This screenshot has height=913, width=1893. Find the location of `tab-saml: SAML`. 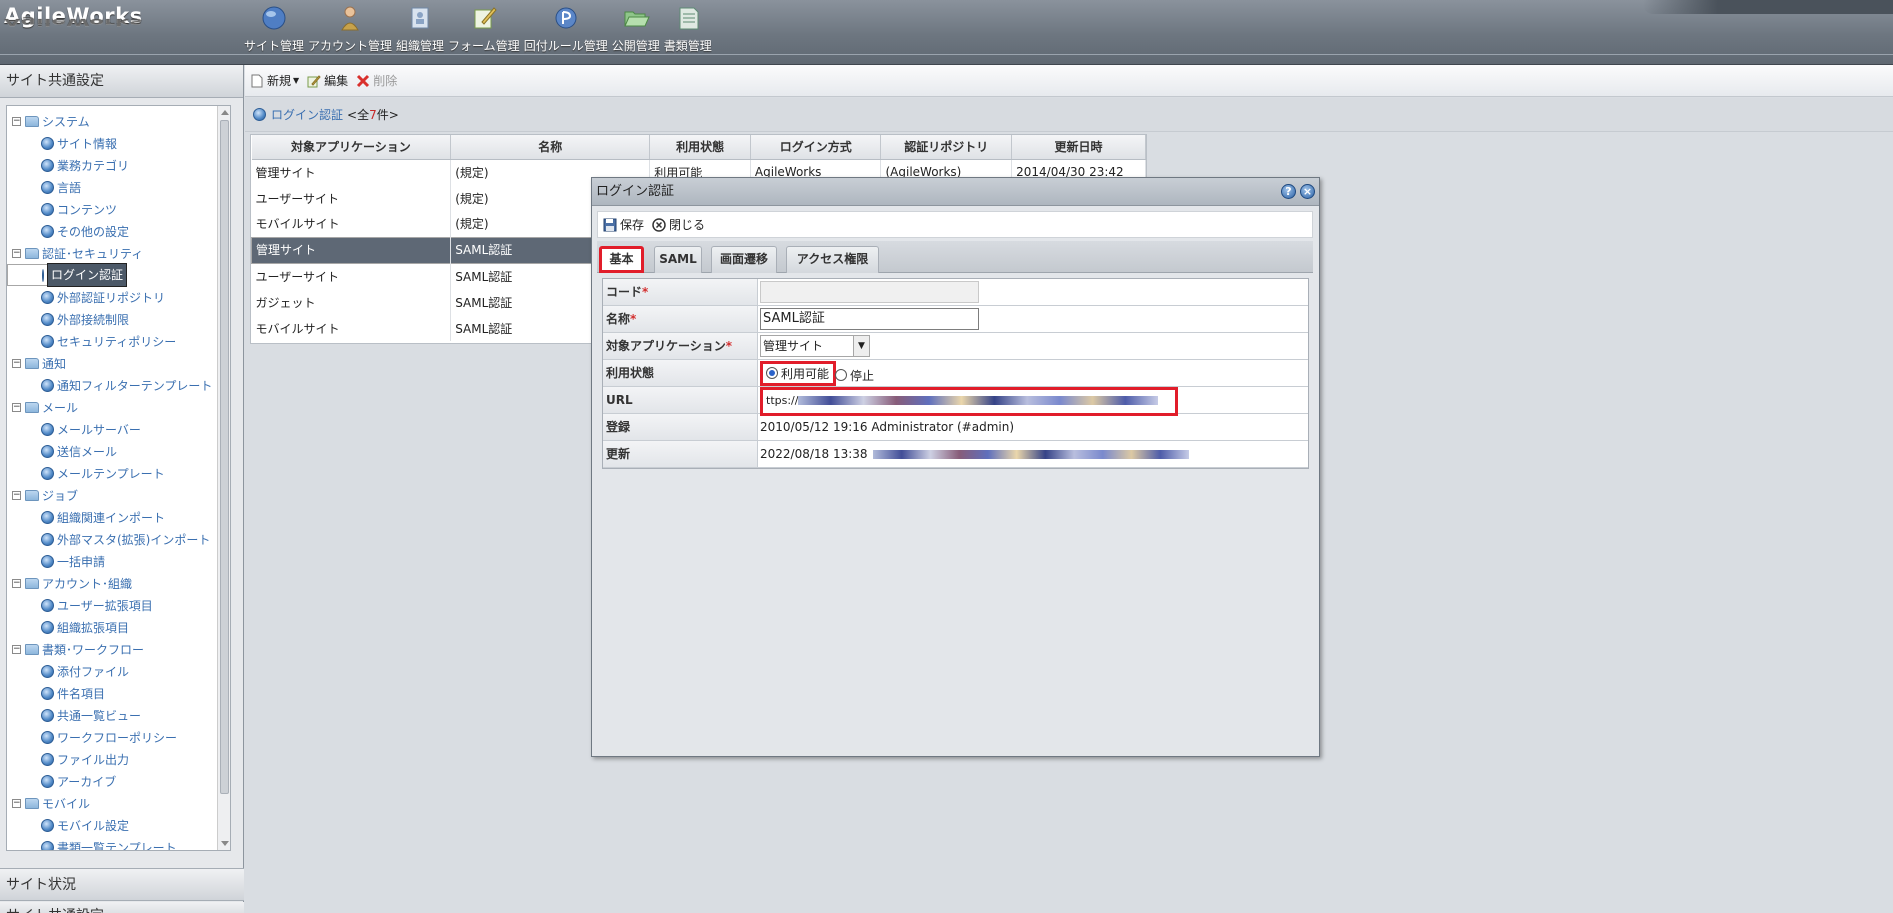

tab-saml: SAML is located at coordinates (678, 259).